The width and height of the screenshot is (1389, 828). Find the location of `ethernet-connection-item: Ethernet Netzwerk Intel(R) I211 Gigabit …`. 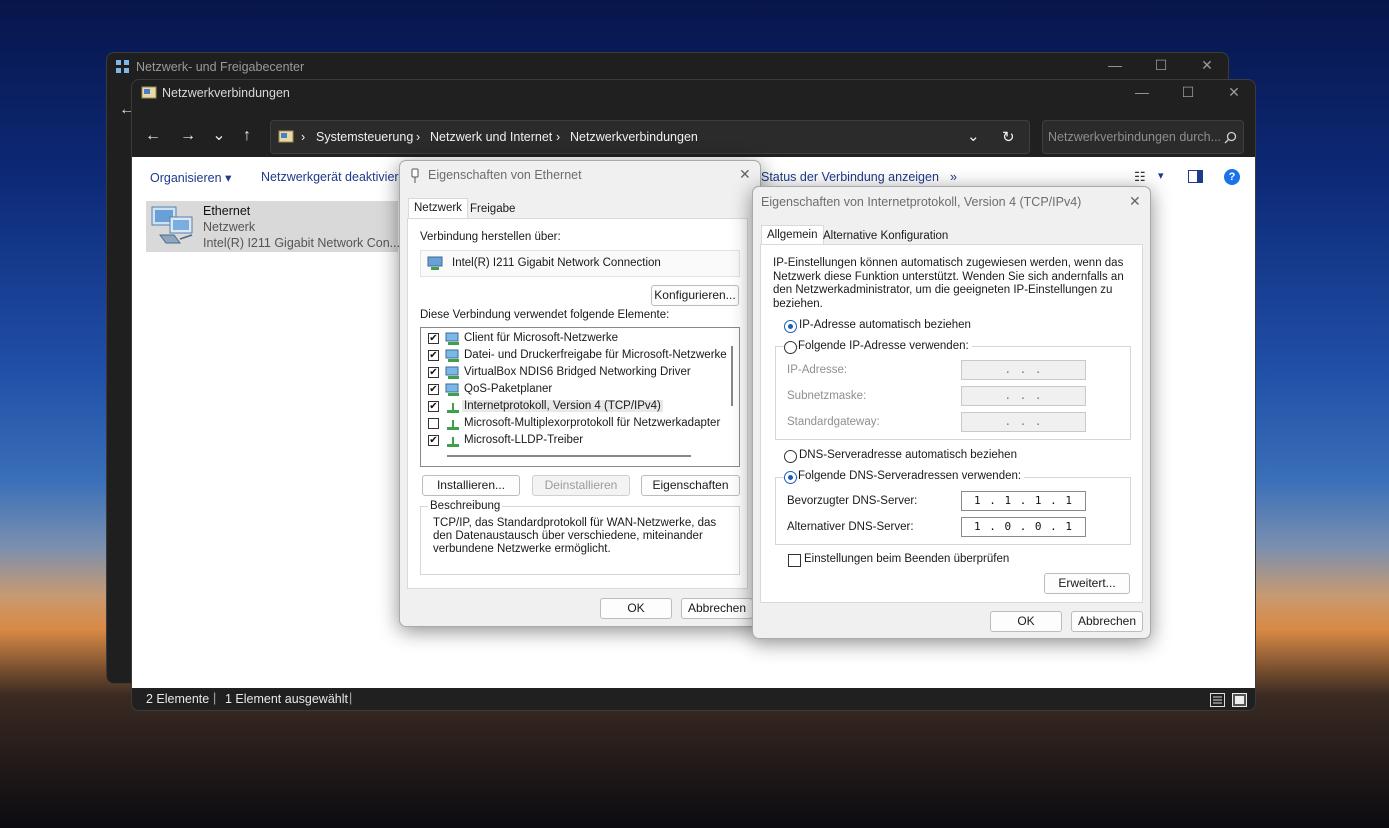

ethernet-connection-item: Ethernet Netzwerk Intel(R) I211 Gigabit … is located at coordinates (273, 226).